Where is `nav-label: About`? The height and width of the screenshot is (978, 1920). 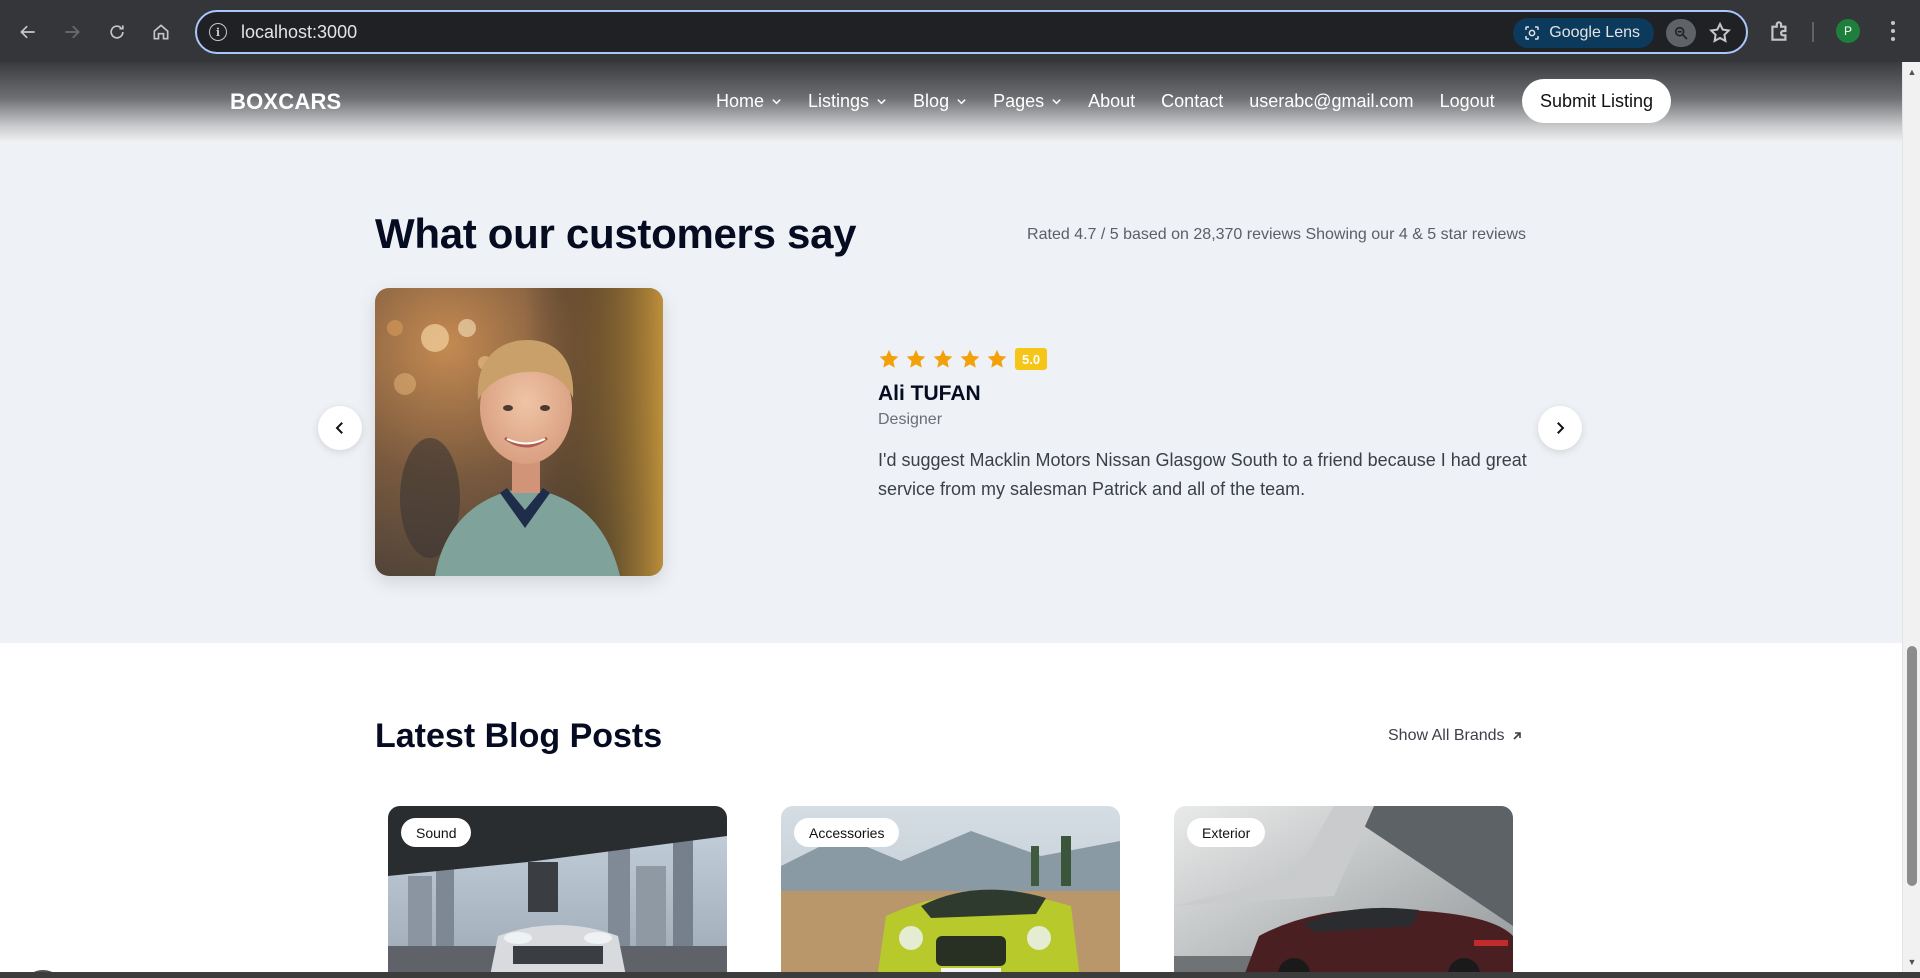 nav-label: About is located at coordinates (1112, 101).